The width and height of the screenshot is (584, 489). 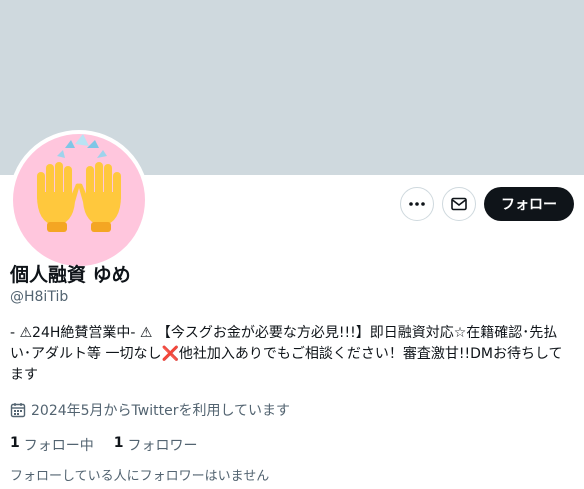 I want to click on joined-date: 2024年5月からTwitterを利用しています, so click(x=150, y=410).